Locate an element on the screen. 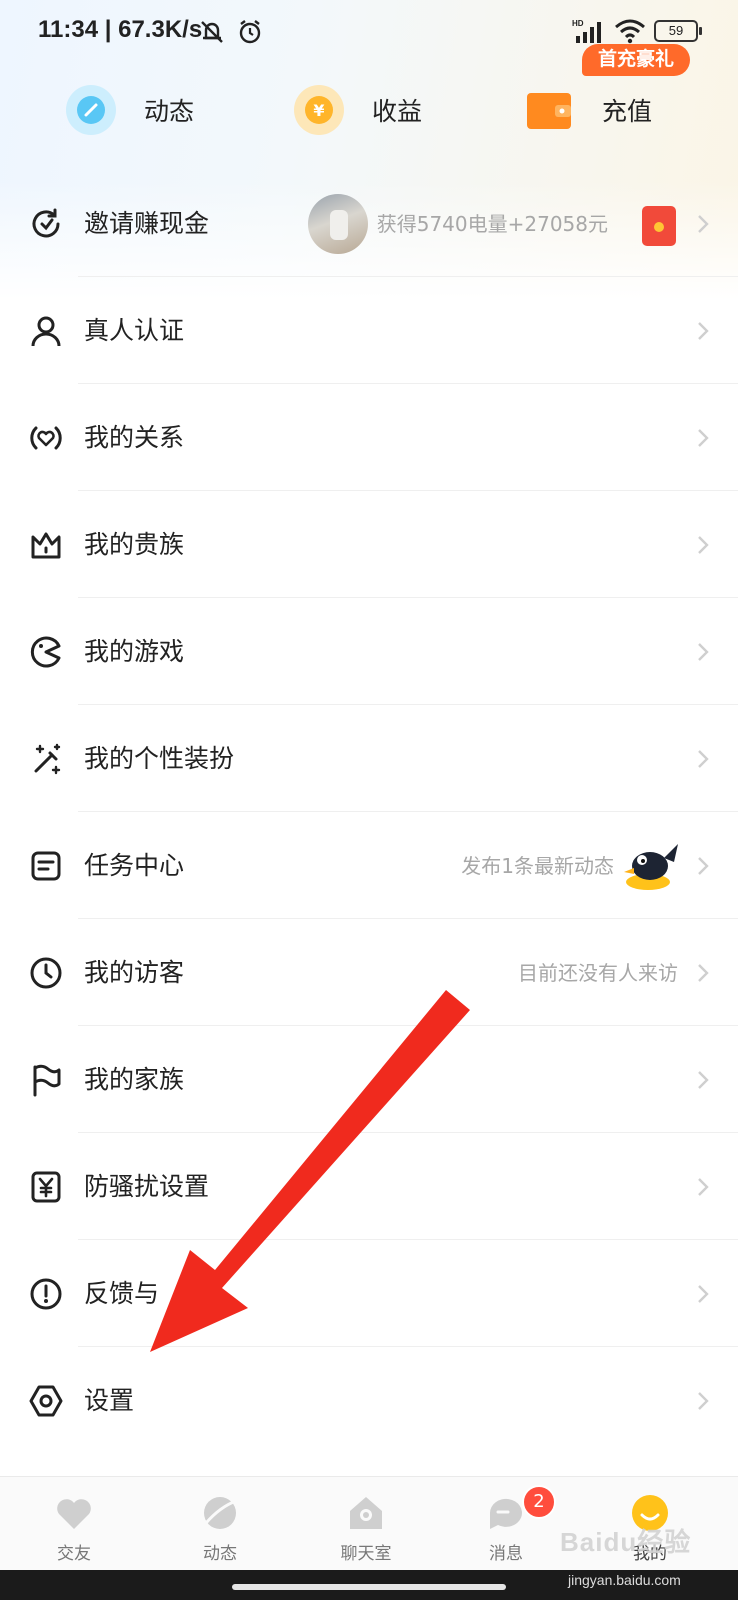  watermark: Baidu经验 is located at coordinates (626, 1542).